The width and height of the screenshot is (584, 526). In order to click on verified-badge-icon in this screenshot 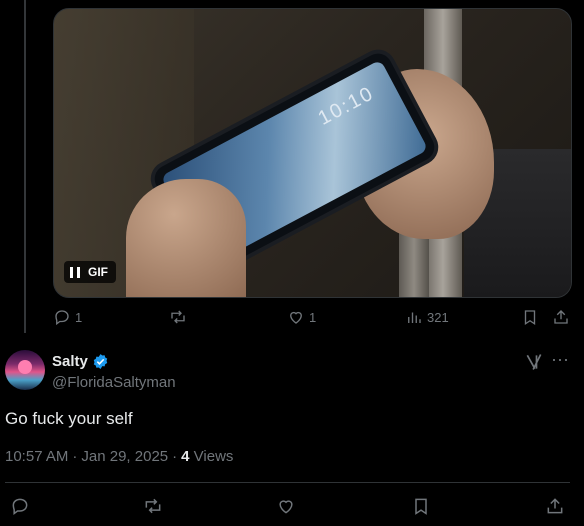, I will do `click(100, 361)`.